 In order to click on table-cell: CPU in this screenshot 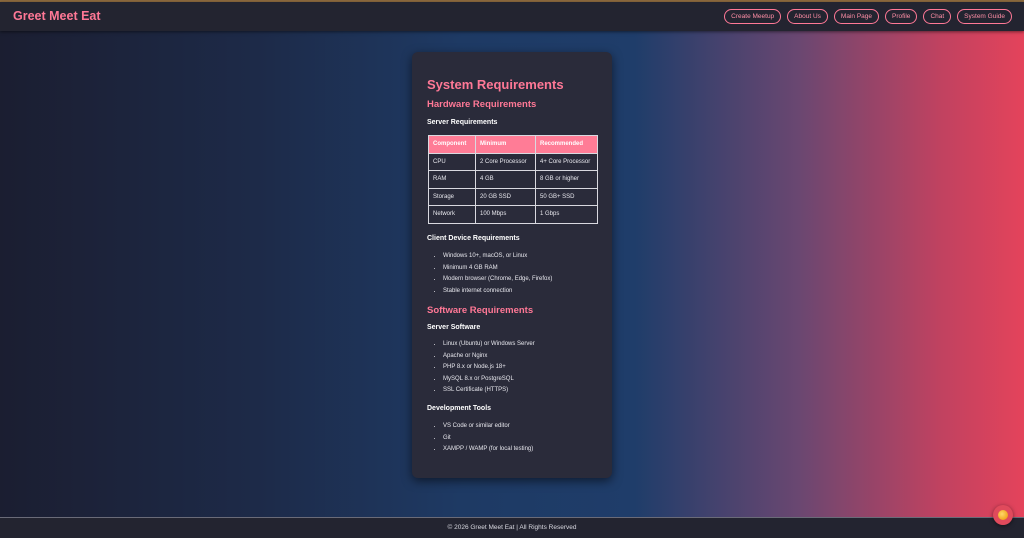, I will do `click(452, 161)`.